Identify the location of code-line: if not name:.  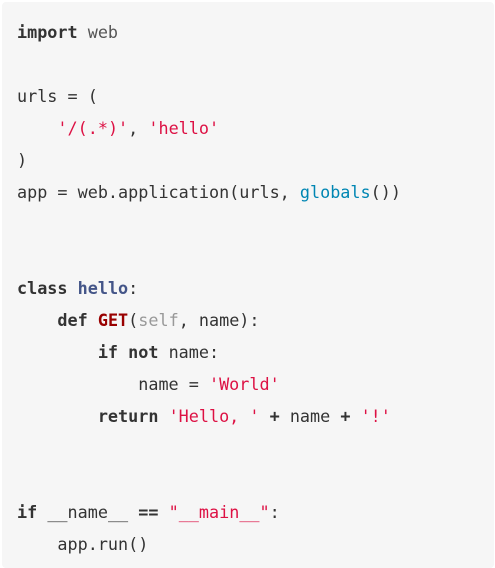
(118, 352).